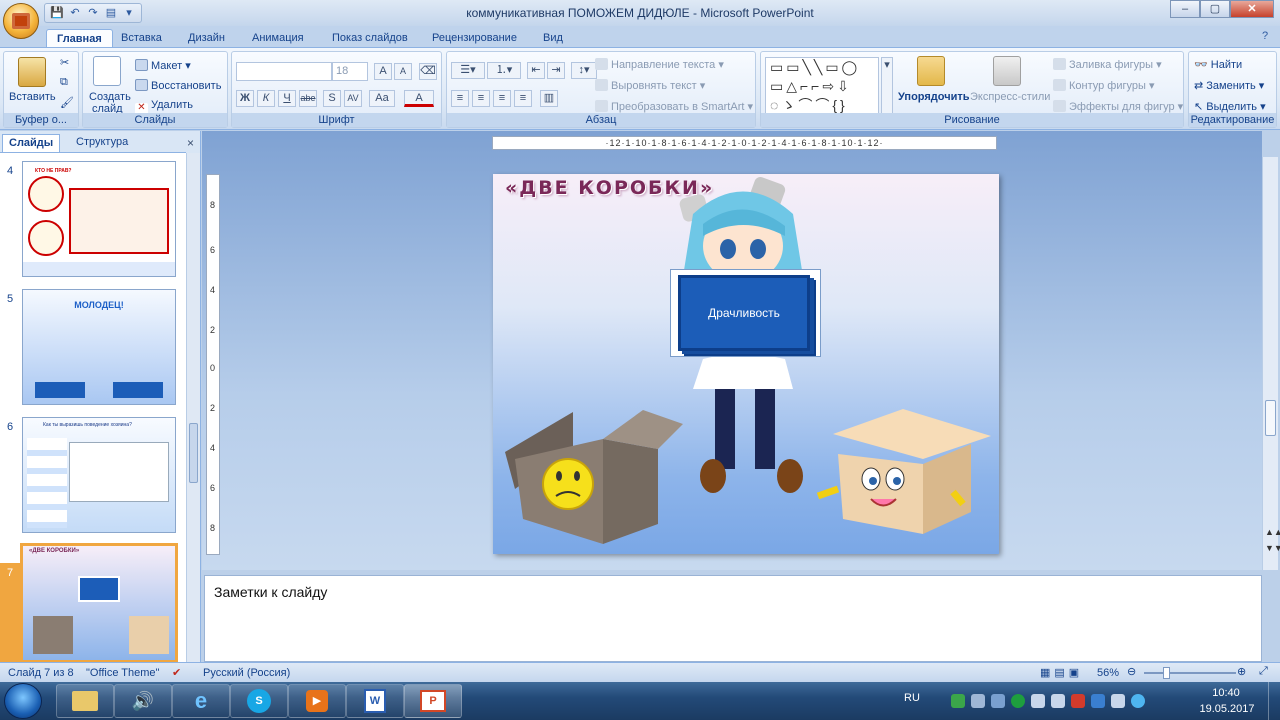 This screenshot has width=1280, height=720. Describe the element at coordinates (206, 38) in the screenshot. I see `tab-design: Дизайн` at that location.